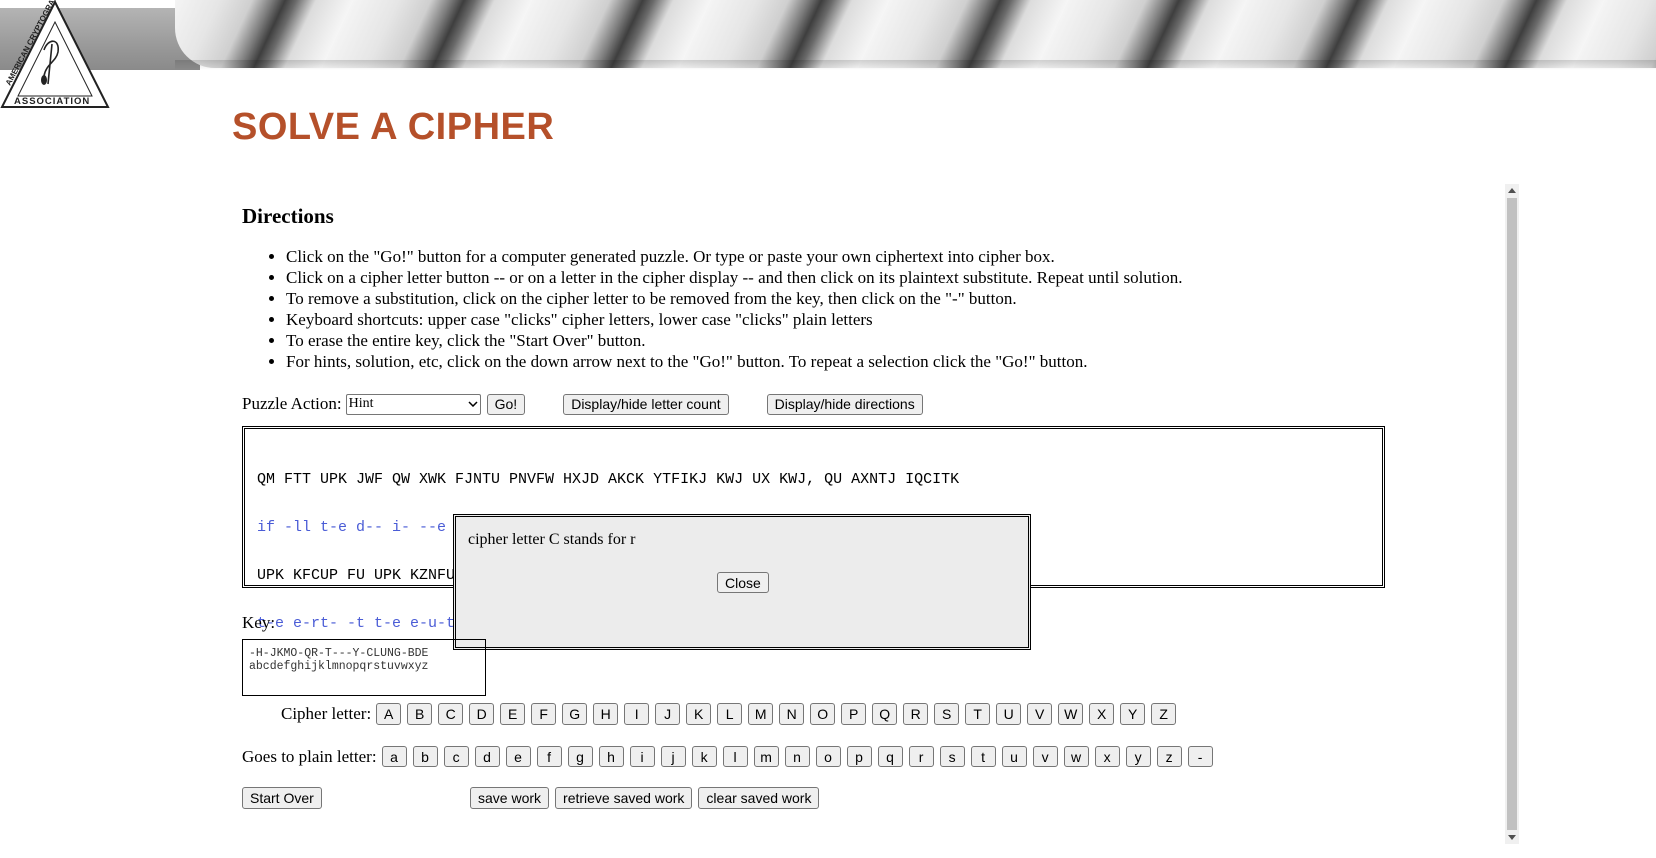 The height and width of the screenshot is (858, 1656). Describe the element at coordinates (1014, 756) in the screenshot. I see `plain-letter-u-button: u` at that location.